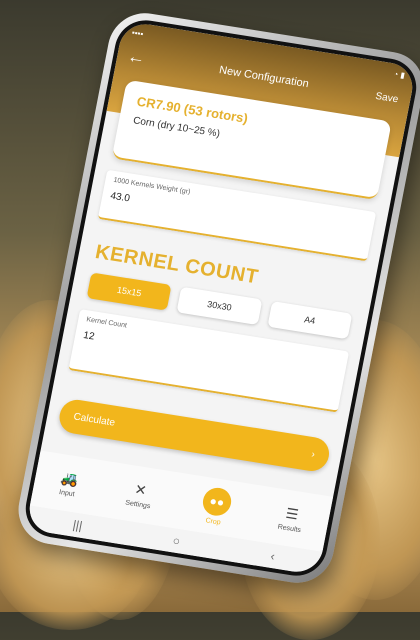 This screenshot has height=640, width=420. Describe the element at coordinates (313, 454) in the screenshot. I see `chevron-right-icon: ›` at that location.